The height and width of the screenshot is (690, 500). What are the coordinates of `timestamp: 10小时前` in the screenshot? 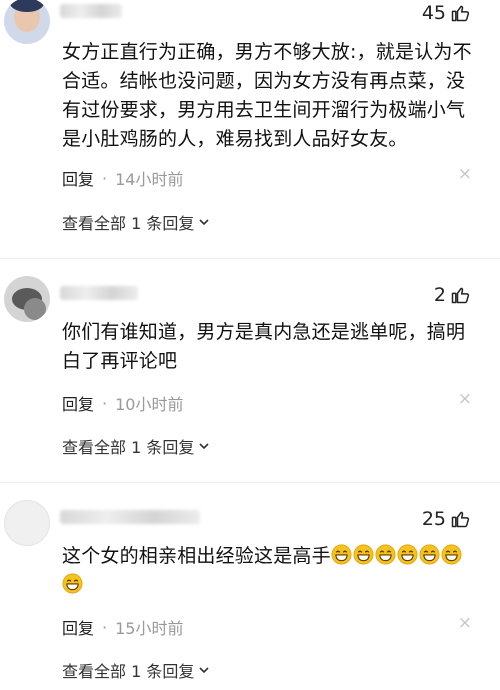 It's located at (149, 404).